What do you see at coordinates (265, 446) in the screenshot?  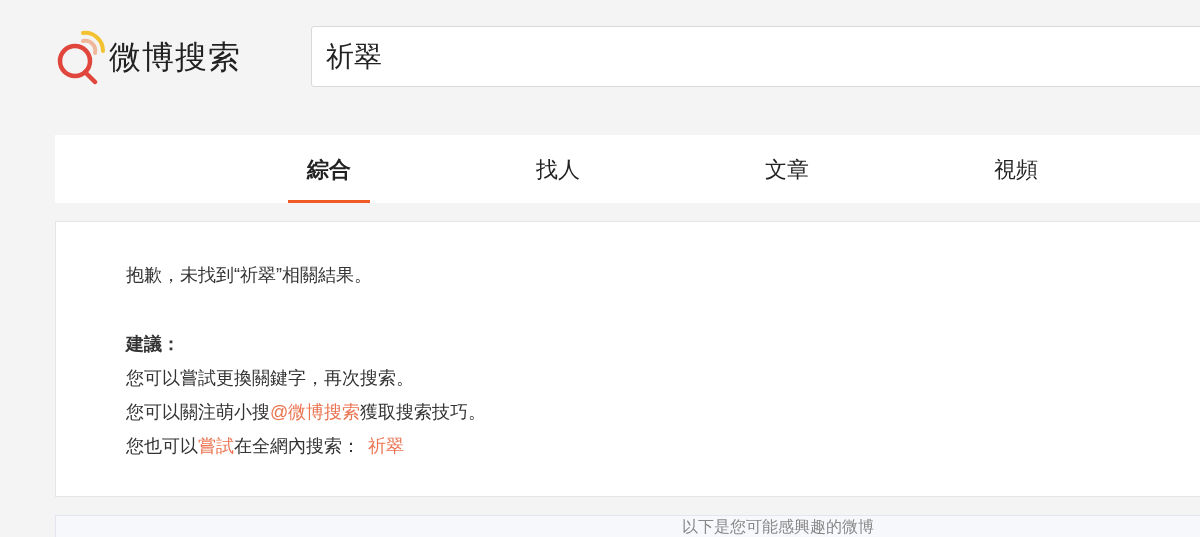 I see `suggestion-line: 您也可以嘗試在全網內搜索： 祈翠` at bounding box center [265, 446].